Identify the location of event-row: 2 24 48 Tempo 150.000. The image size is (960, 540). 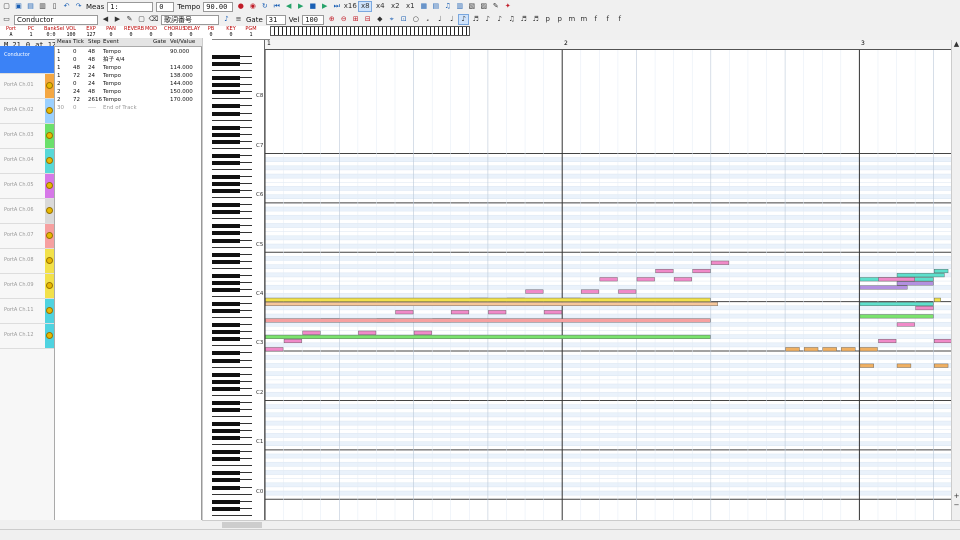
(128, 92).